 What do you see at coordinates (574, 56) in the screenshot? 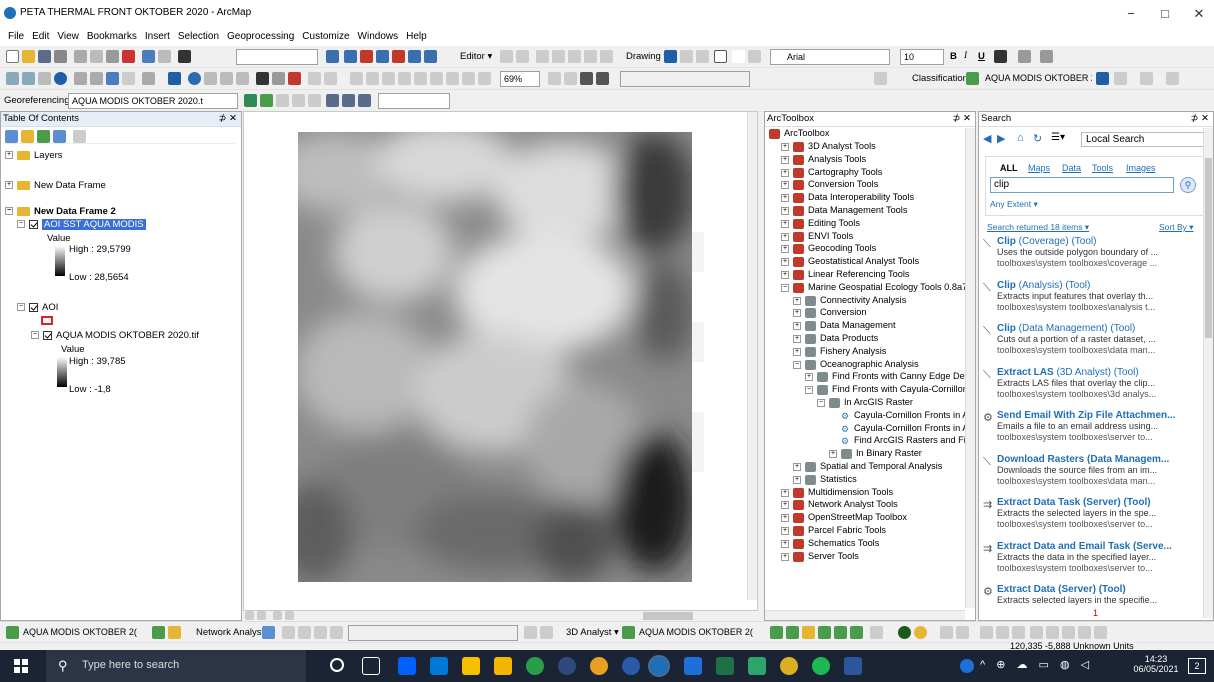
I see `trace-icon` at bounding box center [574, 56].